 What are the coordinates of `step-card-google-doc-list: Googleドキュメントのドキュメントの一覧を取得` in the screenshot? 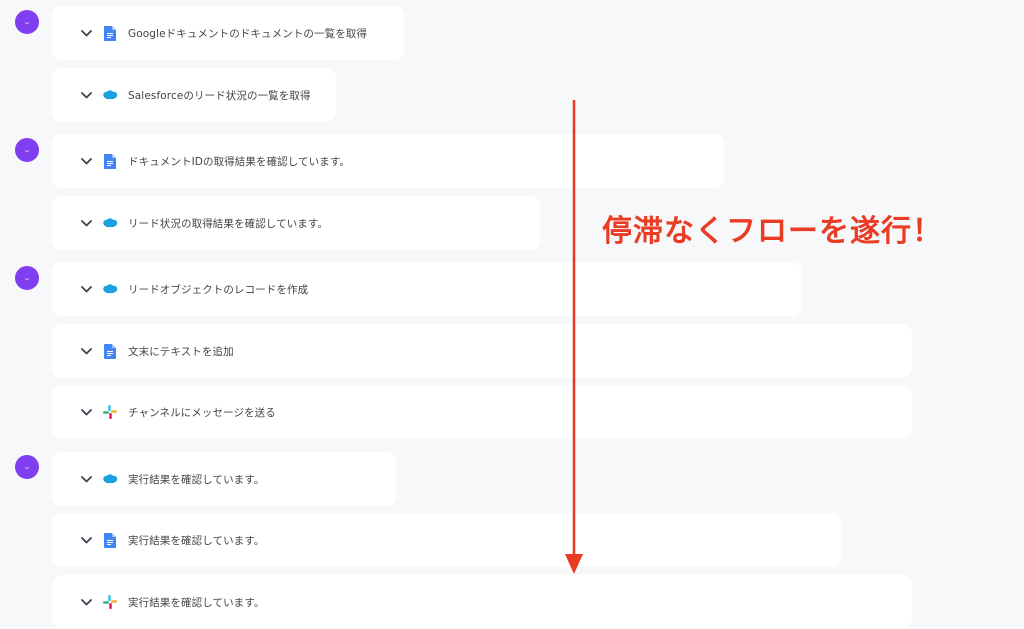 It's located at (228, 33).